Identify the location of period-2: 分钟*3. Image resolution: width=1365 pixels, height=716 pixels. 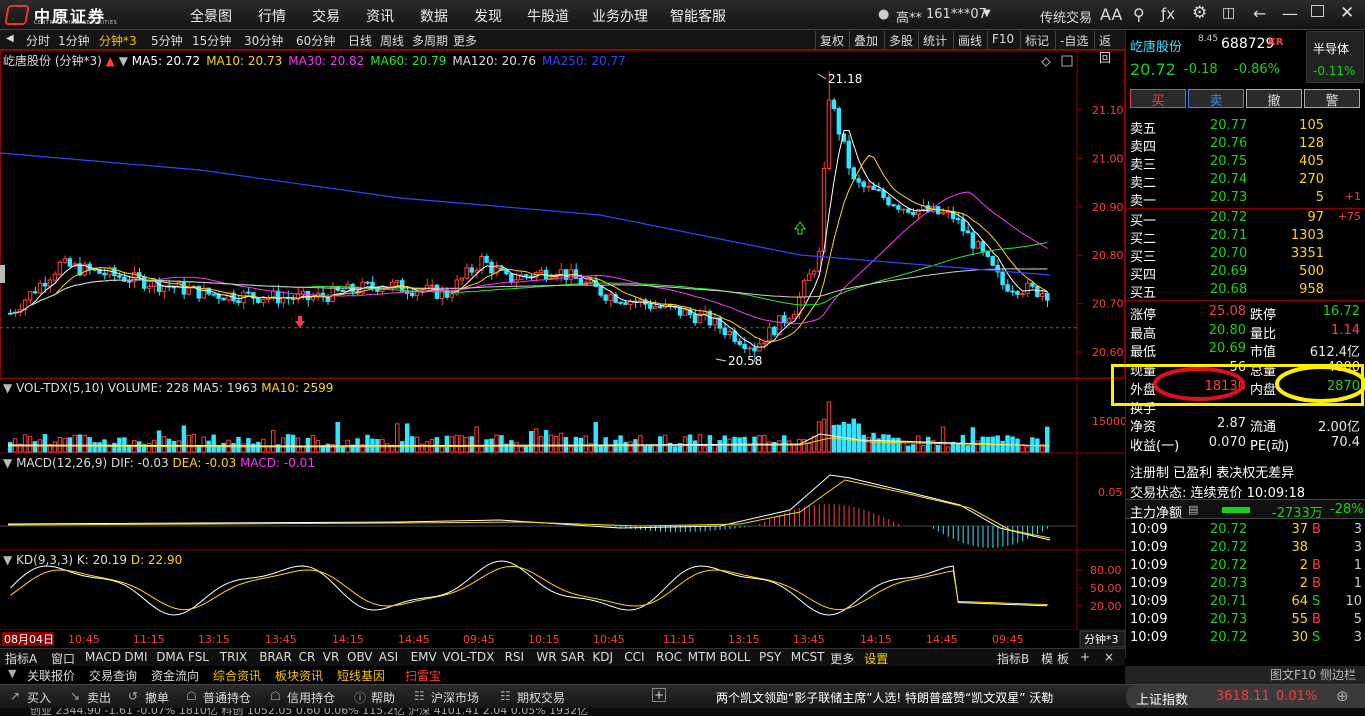
(118, 40).